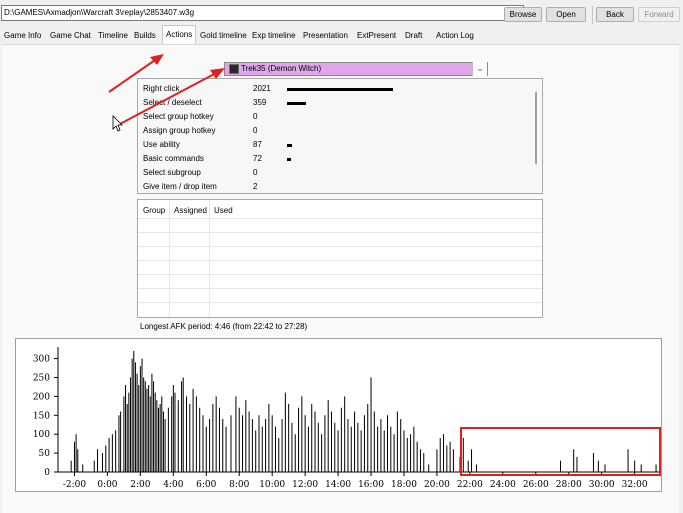  What do you see at coordinates (70, 35) in the screenshot?
I see `tab-game-chat: Game Chat` at bounding box center [70, 35].